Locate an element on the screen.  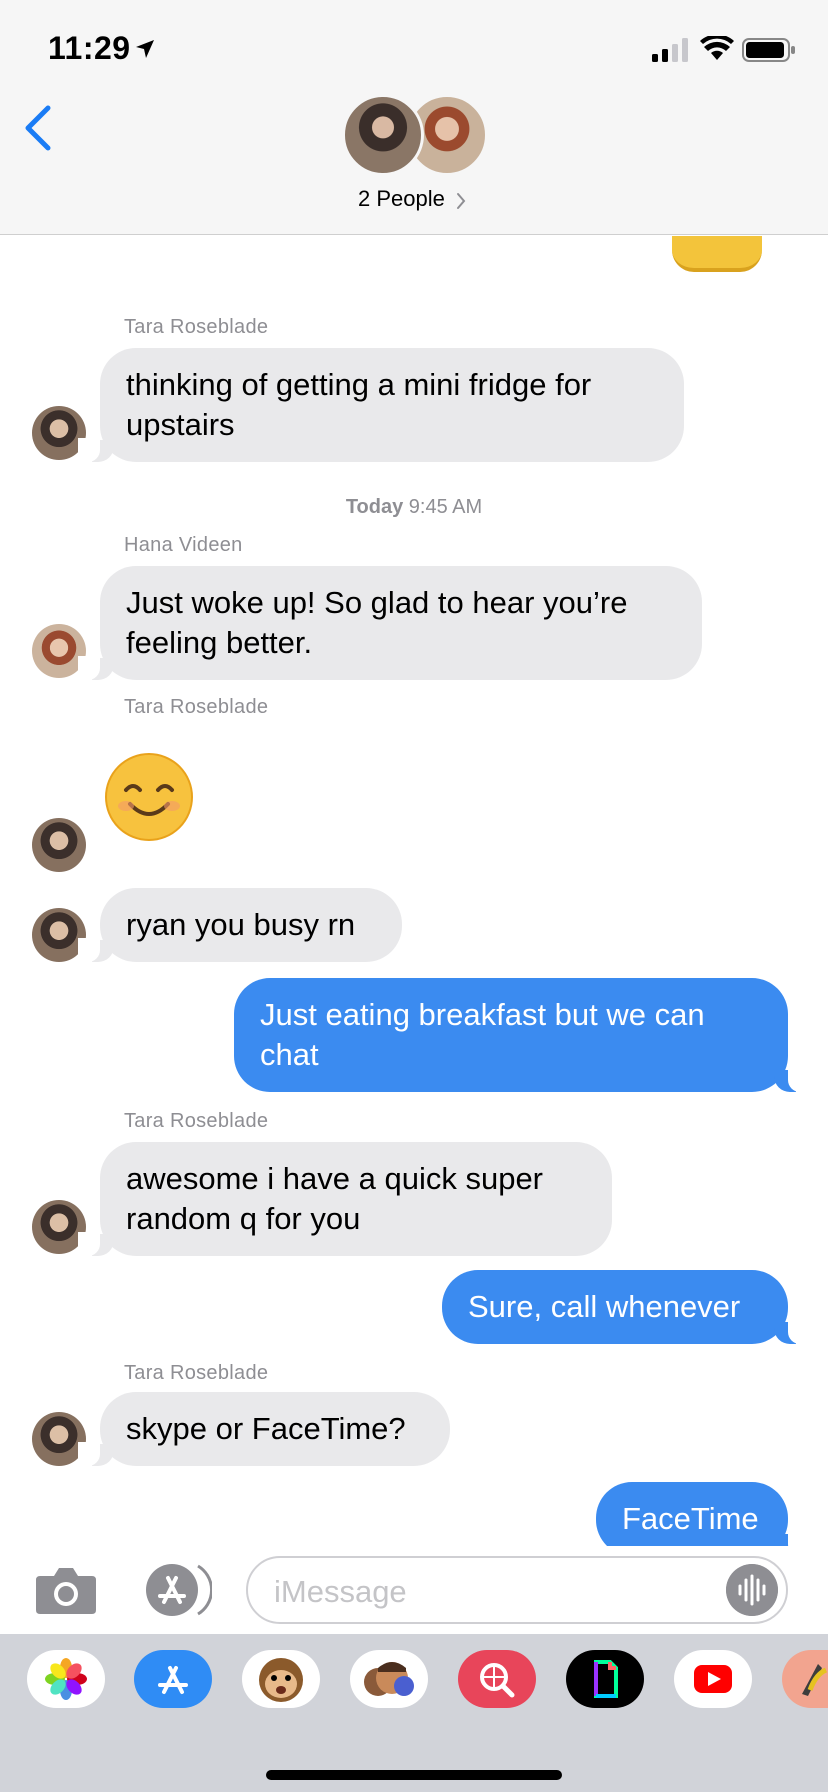
incoming-message: skype or FaceTime? is located at coordinates (264, 1429).